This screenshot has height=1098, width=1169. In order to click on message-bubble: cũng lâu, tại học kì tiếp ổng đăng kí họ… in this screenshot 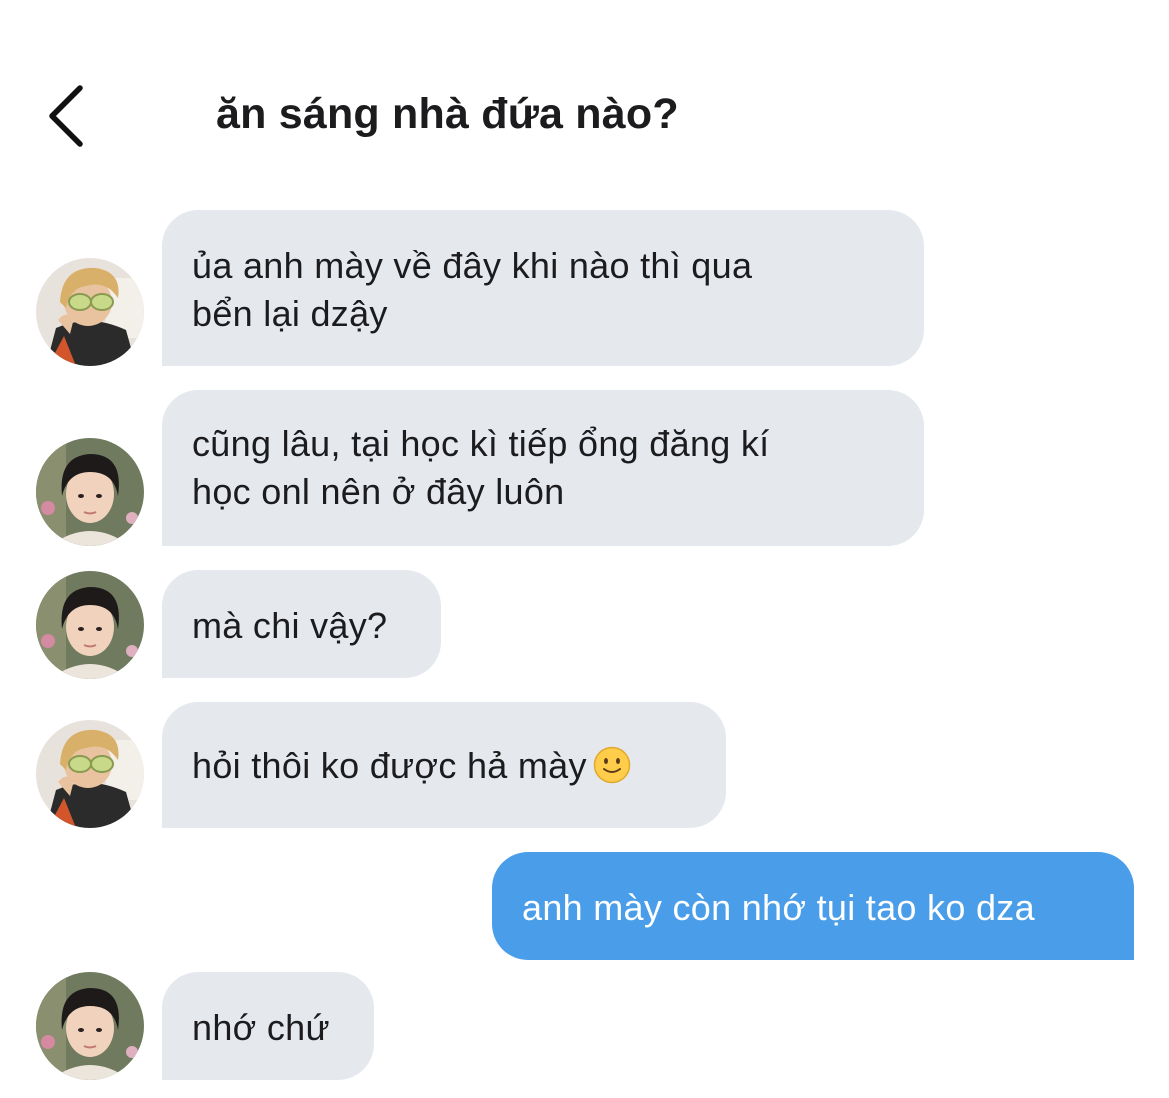, I will do `click(543, 468)`.